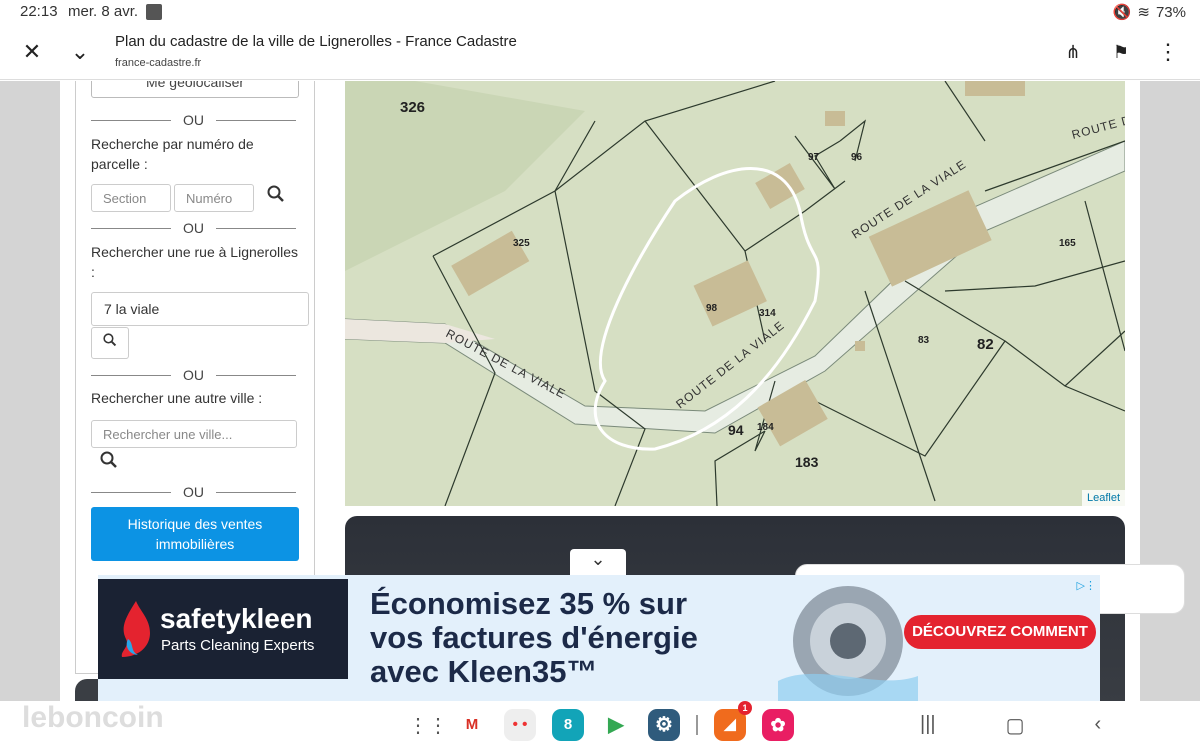 The width and height of the screenshot is (1200, 750). I want to click on status-icons: 🔇 ≋ 73%, so click(1149, 12).